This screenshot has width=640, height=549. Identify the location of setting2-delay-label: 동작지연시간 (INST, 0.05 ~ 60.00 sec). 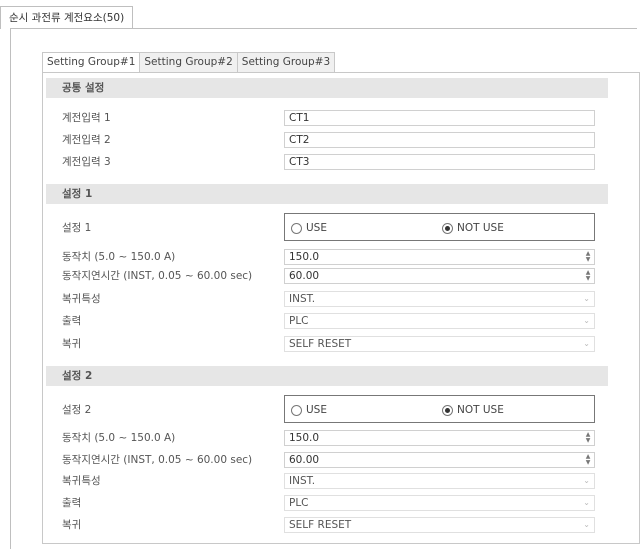
(157, 460).